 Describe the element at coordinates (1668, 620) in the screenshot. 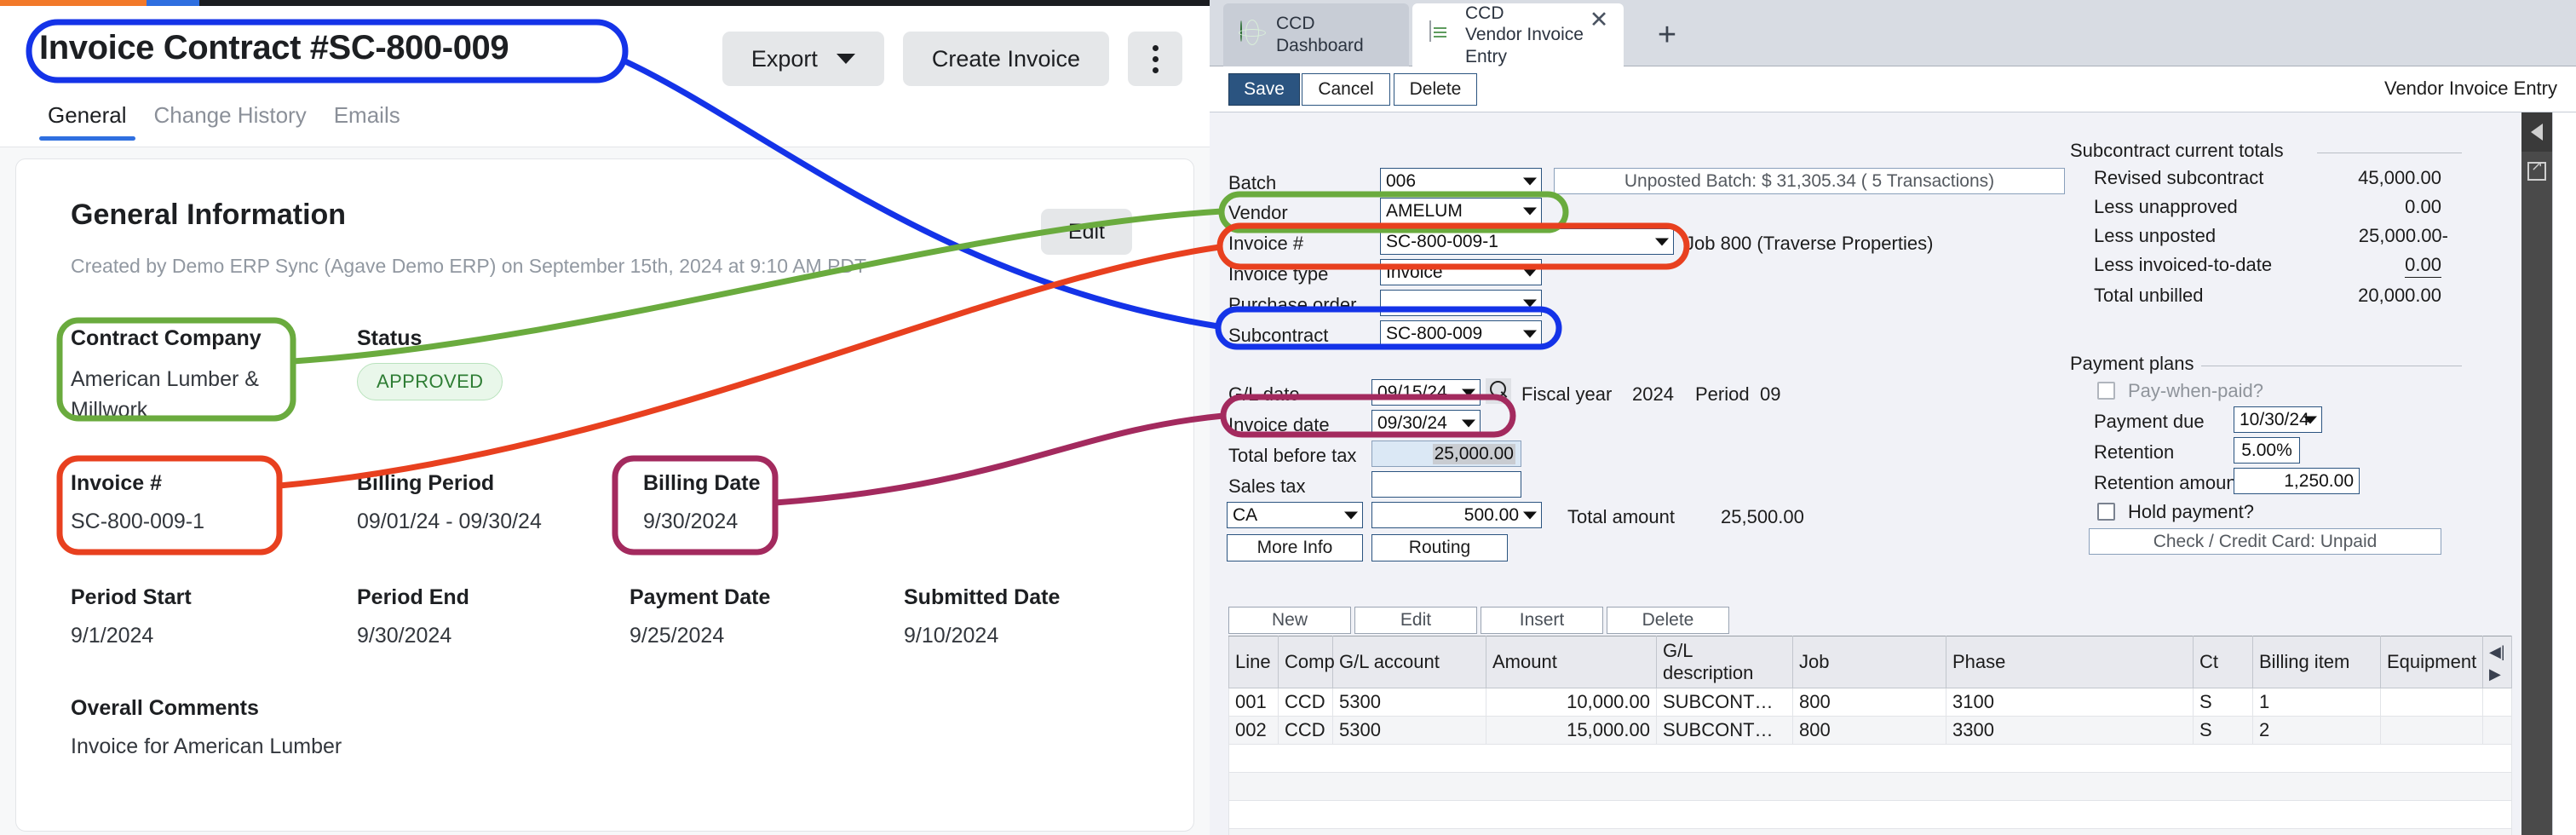

I see `grid-delete-button: Delete` at that location.